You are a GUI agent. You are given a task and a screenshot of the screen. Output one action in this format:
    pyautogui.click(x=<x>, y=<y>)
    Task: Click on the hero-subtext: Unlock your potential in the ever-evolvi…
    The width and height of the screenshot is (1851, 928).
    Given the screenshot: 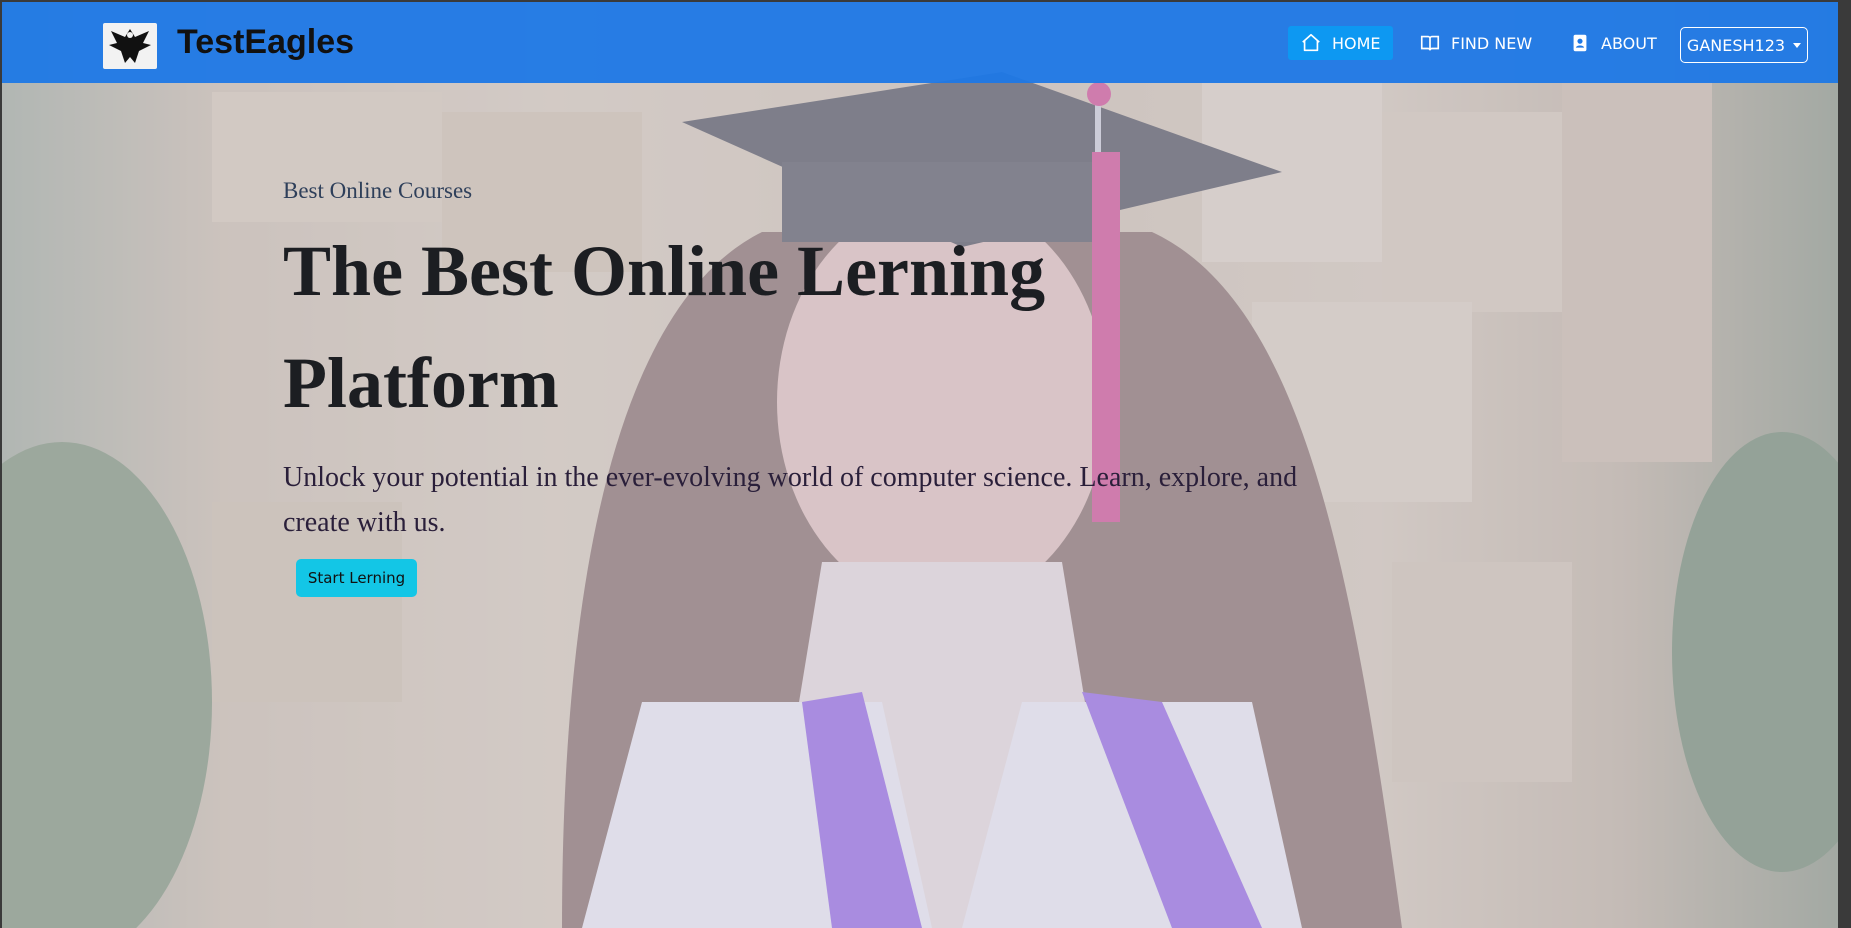 What is the action you would take?
    pyautogui.click(x=790, y=500)
    